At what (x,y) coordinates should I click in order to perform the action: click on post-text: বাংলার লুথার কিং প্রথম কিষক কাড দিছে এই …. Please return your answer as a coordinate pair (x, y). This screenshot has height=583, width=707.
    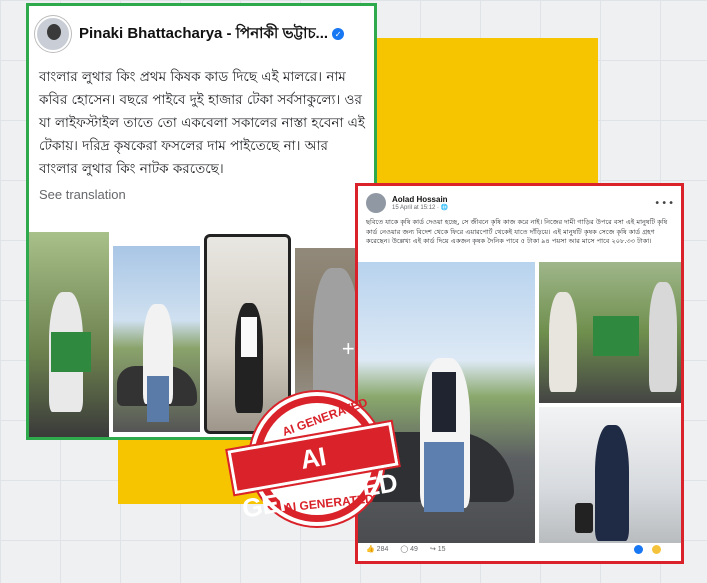
    Looking at the image, I should click on (202, 123).